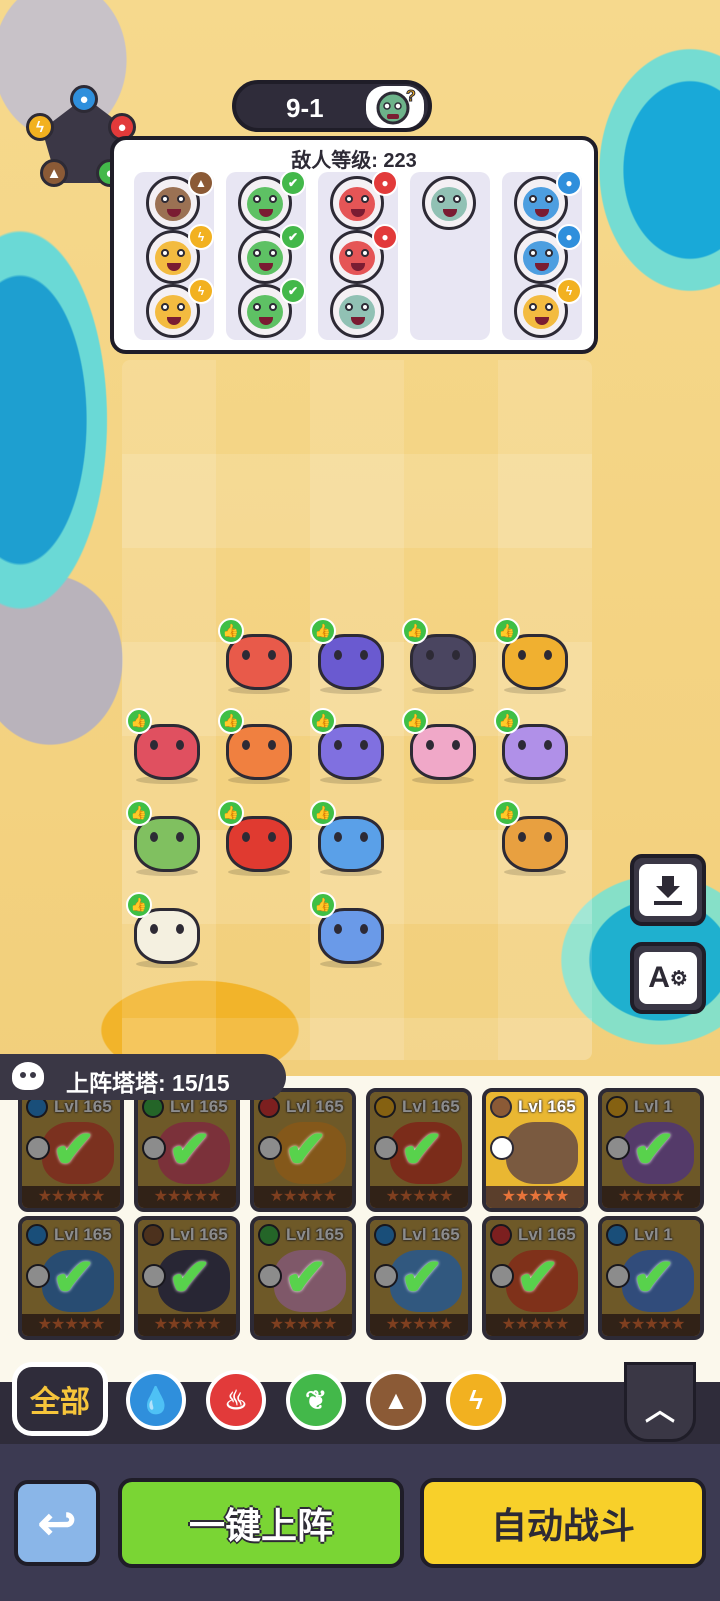 The width and height of the screenshot is (720, 1601). What do you see at coordinates (174, 255) in the screenshot?
I see `enemy-column: ▲ ϟ ϟ` at bounding box center [174, 255].